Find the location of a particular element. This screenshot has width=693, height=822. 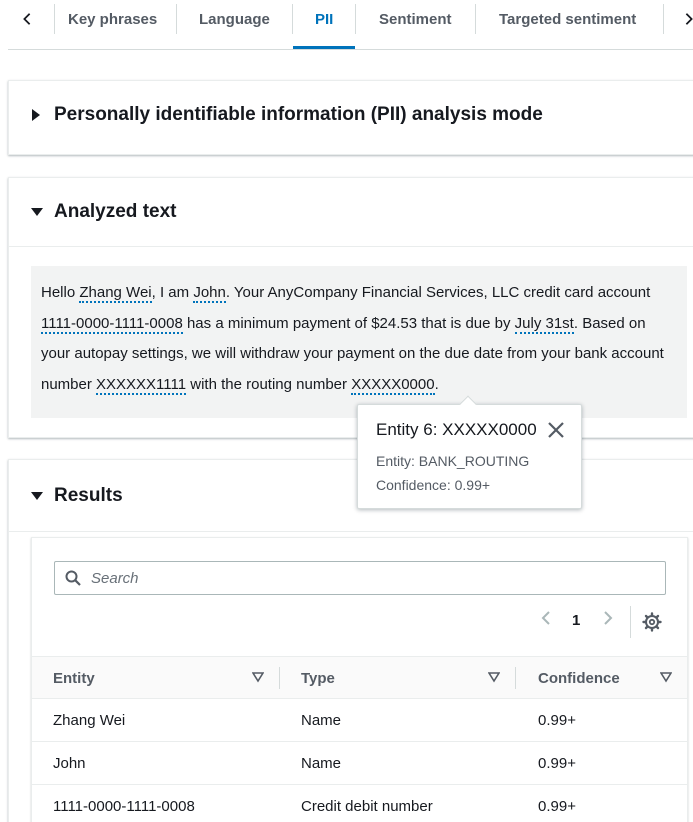

column-header-confidence: Confidence is located at coordinates (579, 678).